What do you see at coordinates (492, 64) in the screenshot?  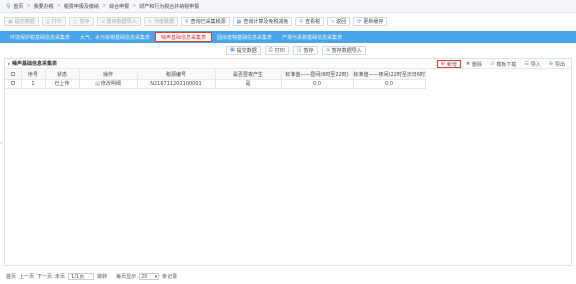 I see `download-icon: ⊙` at bounding box center [492, 64].